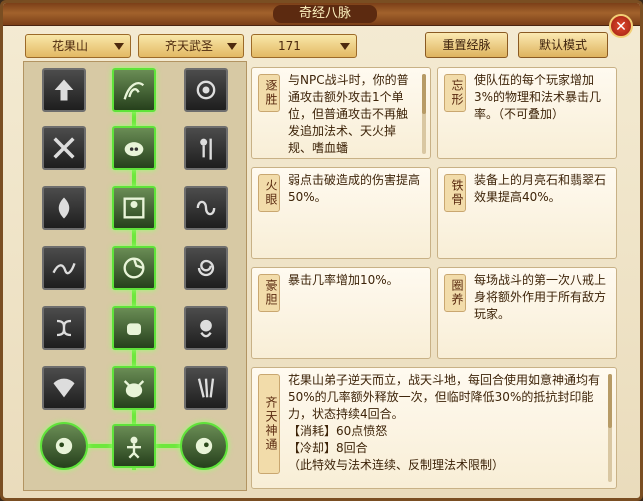 The width and height of the screenshot is (643, 501). Describe the element at coordinates (325, 14) in the screenshot. I see `window-title: 奇经八脉` at that location.